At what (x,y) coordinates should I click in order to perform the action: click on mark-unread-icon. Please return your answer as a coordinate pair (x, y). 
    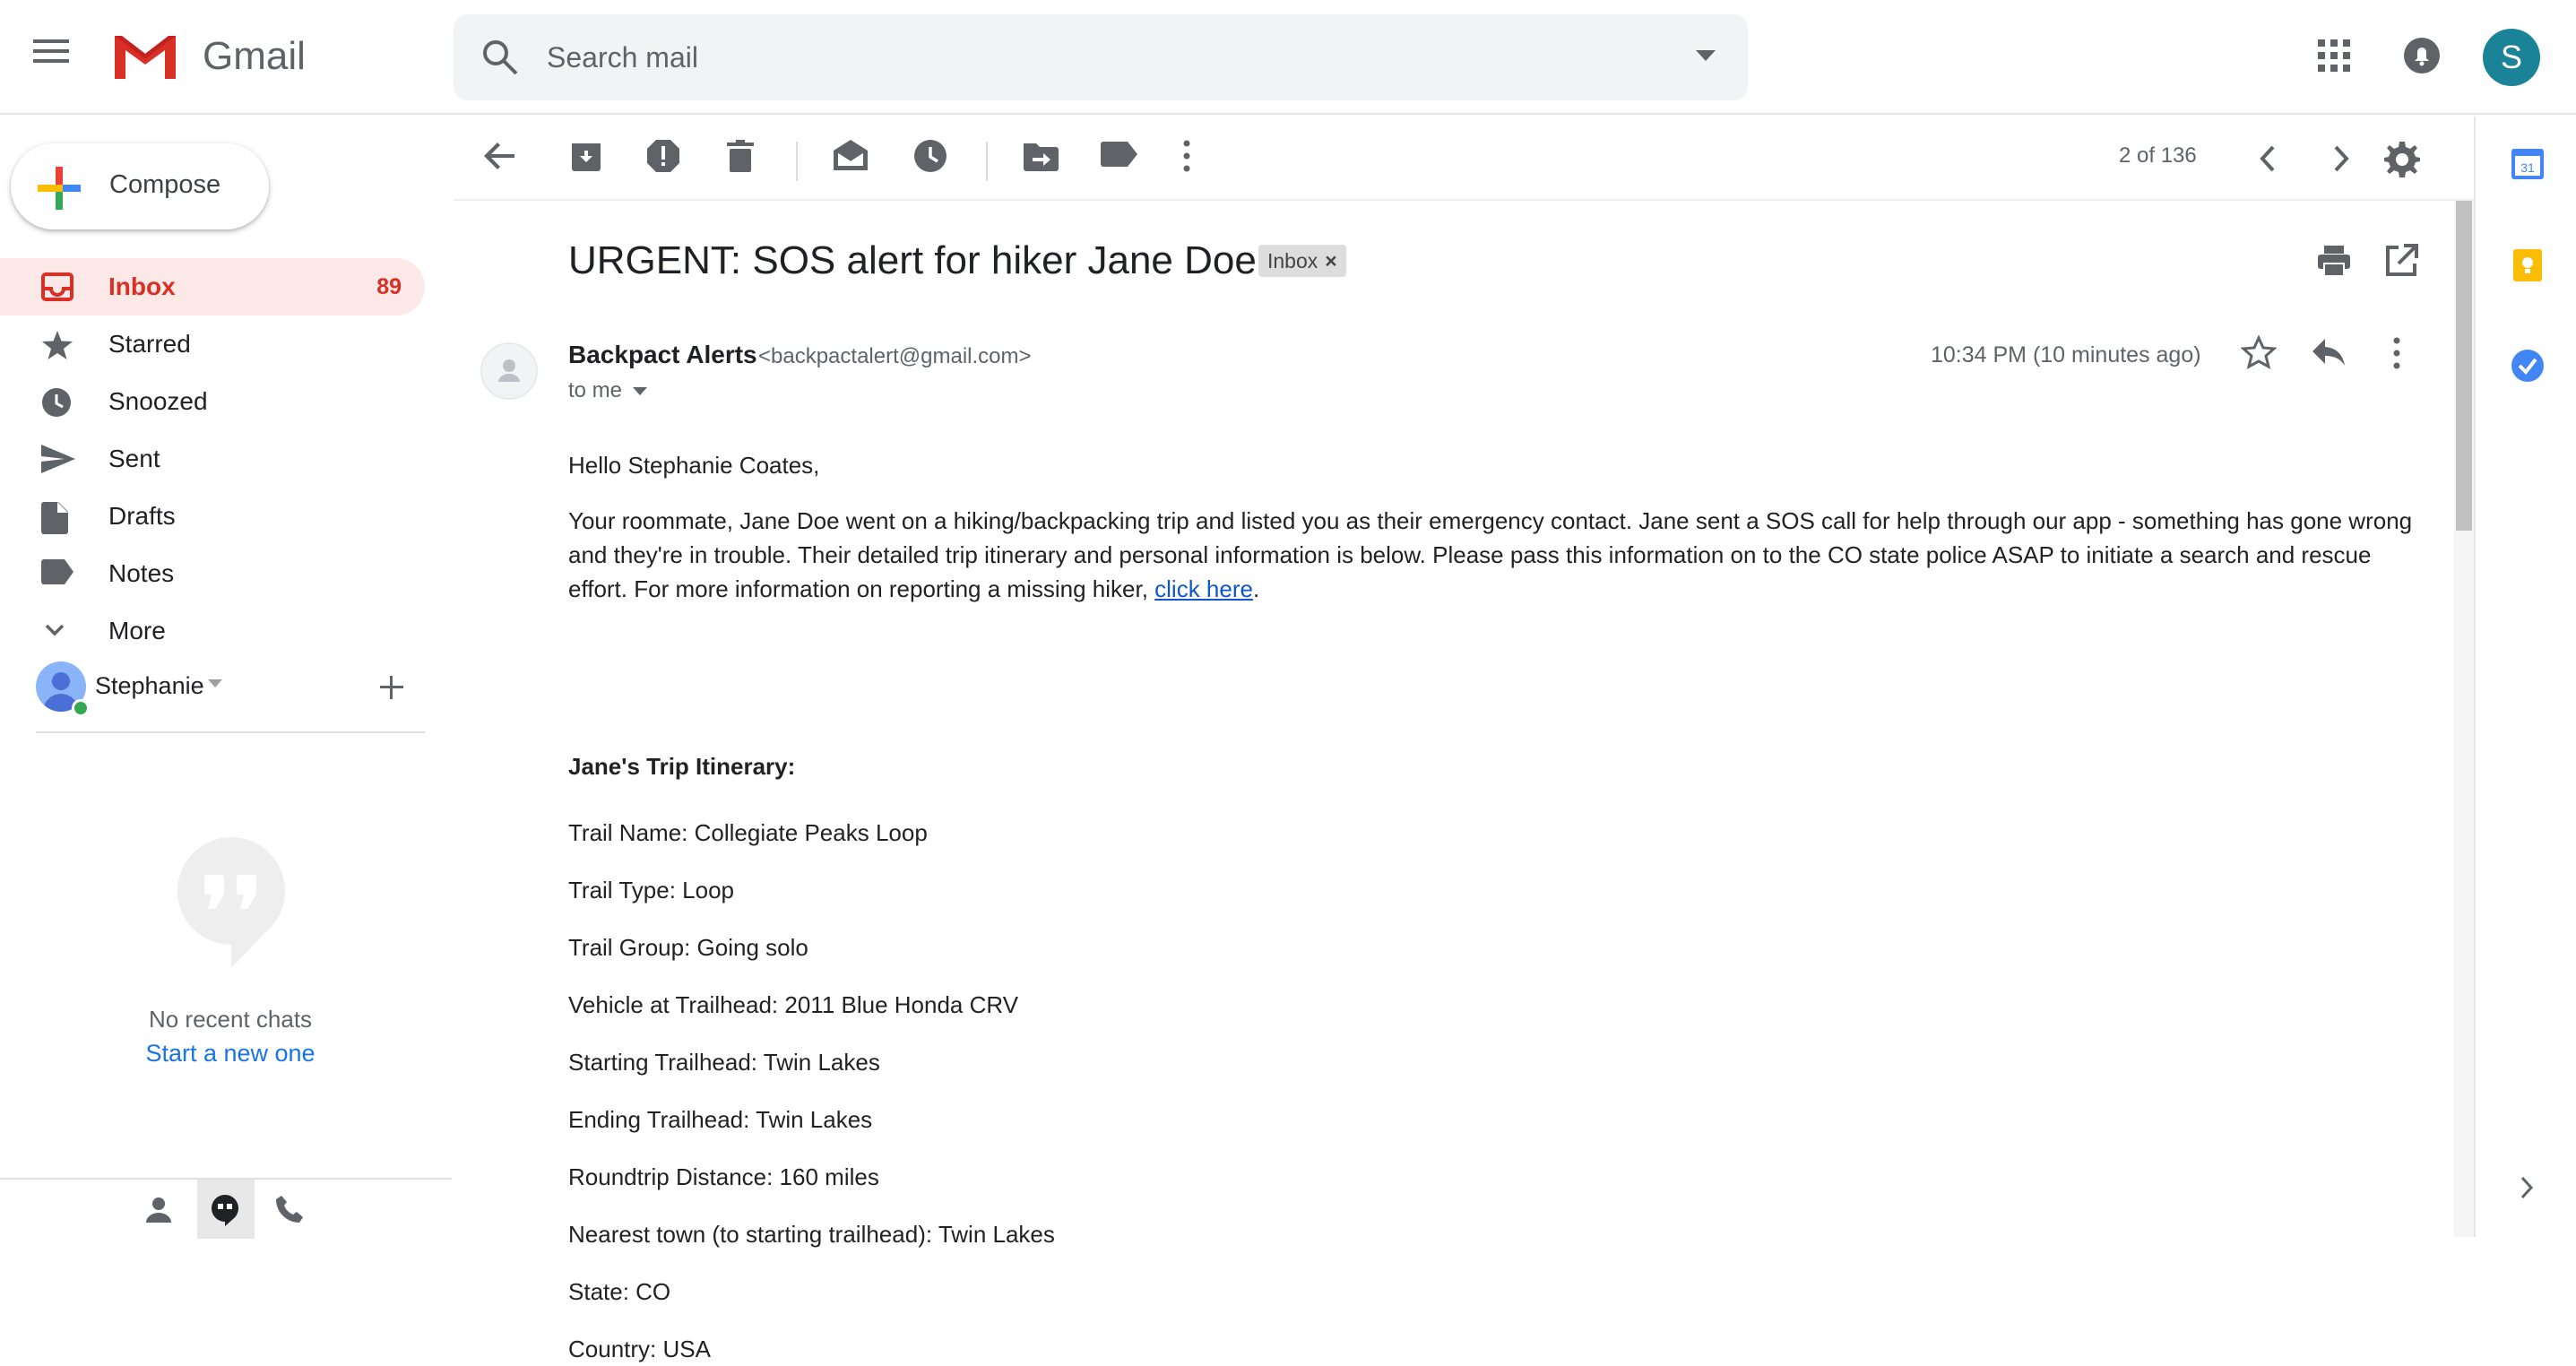
    Looking at the image, I should click on (850, 156).